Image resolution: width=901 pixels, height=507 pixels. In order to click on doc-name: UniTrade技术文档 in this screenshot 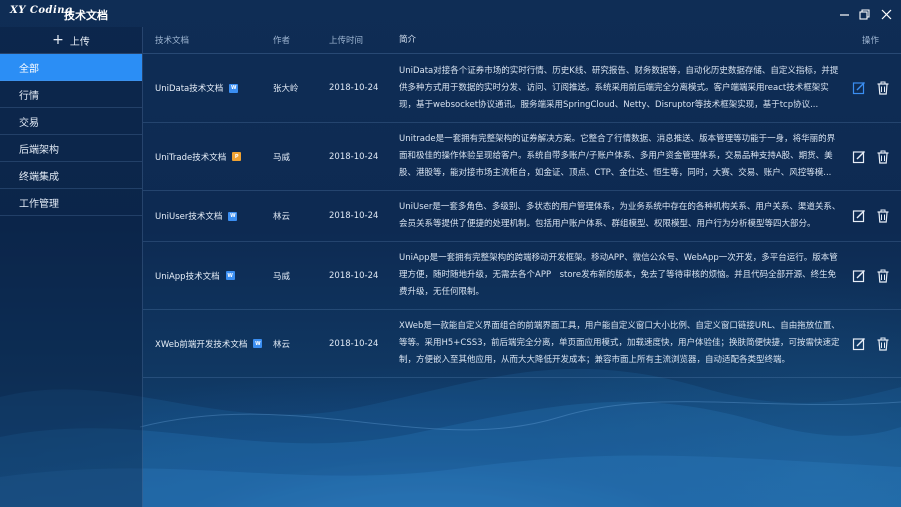, I will do `click(190, 157)`.